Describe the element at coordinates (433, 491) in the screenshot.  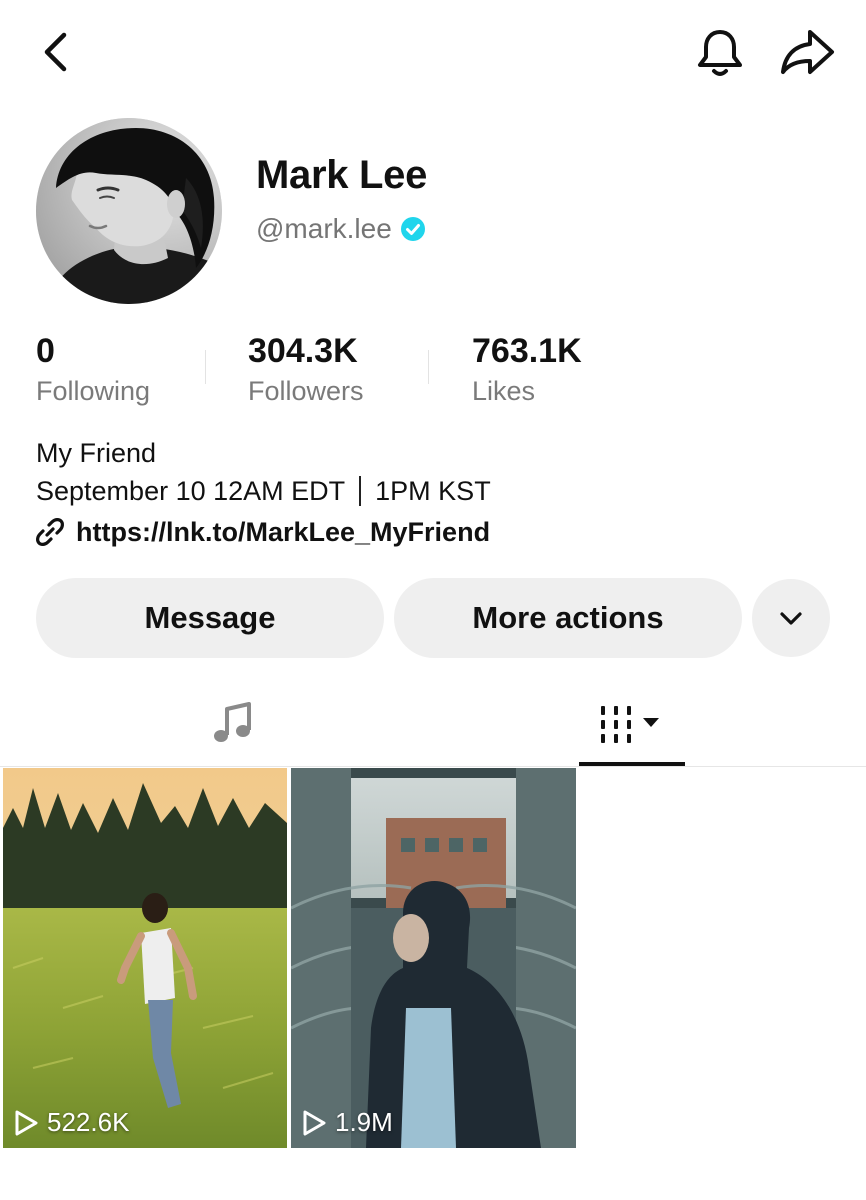
I see `bio-time: 1PM KST` at that location.